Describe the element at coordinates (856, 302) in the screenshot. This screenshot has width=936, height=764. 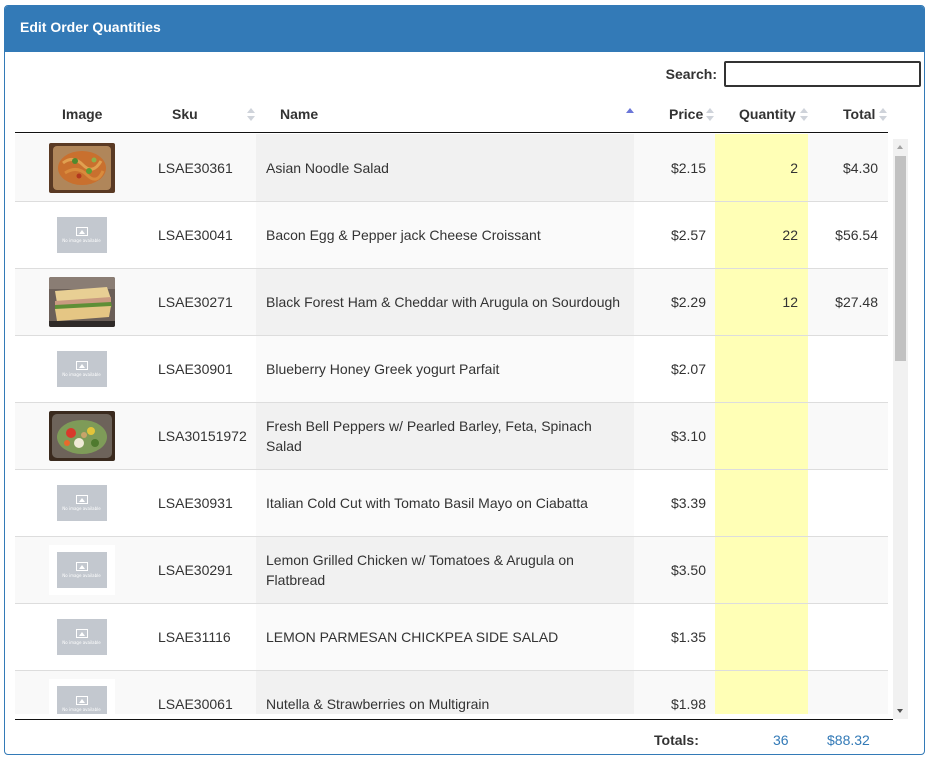
I see `total-cell: $27.48` at that location.